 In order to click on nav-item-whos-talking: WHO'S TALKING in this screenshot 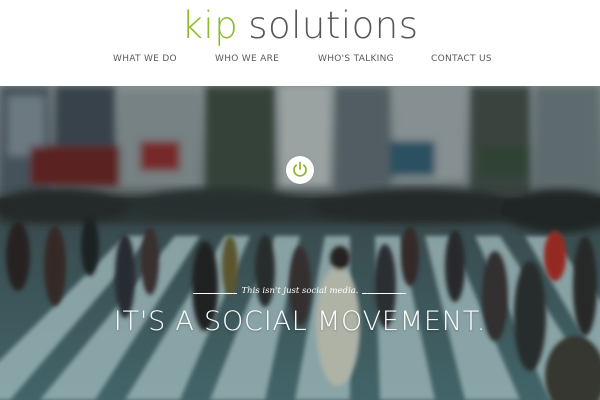, I will do `click(356, 59)`.